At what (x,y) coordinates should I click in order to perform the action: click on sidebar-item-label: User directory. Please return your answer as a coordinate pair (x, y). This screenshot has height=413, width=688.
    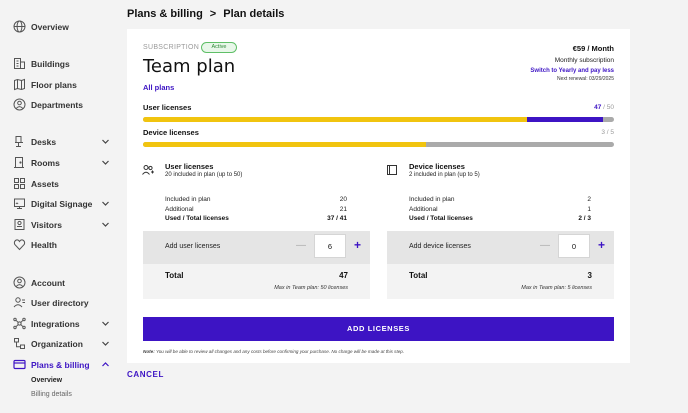
    Looking at the image, I should click on (60, 303).